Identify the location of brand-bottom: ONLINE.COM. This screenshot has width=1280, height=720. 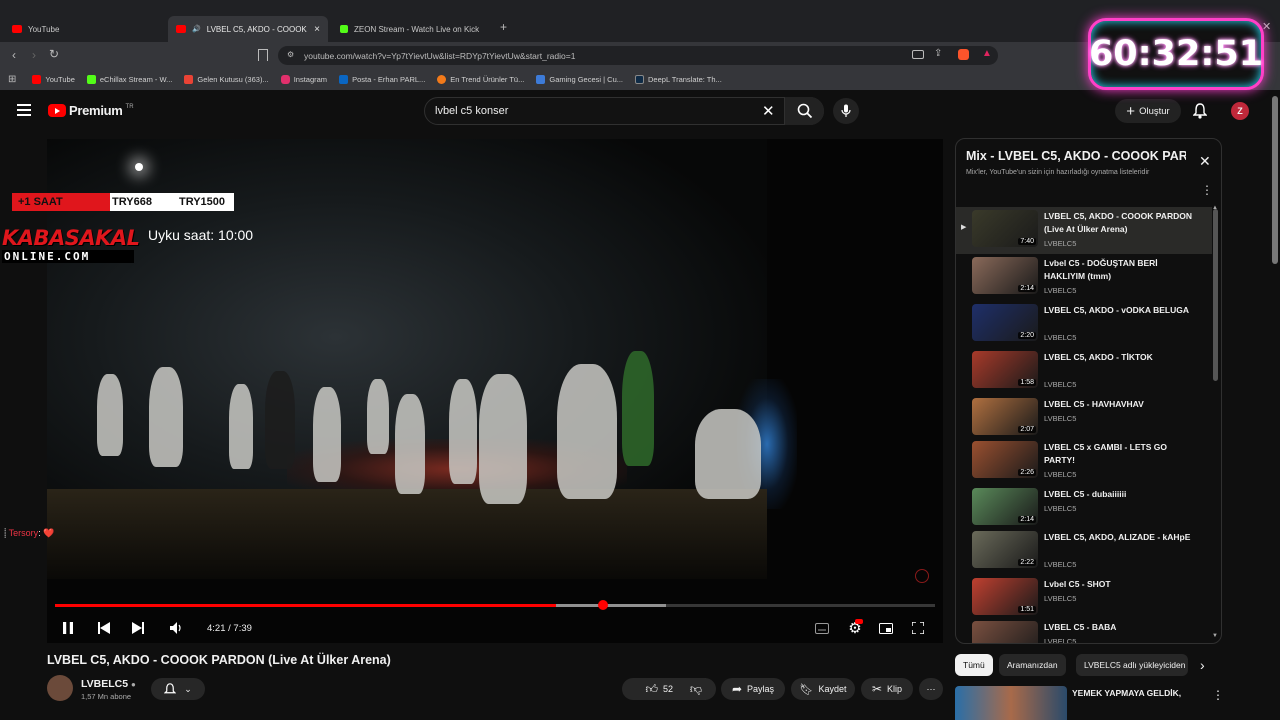
(68, 256).